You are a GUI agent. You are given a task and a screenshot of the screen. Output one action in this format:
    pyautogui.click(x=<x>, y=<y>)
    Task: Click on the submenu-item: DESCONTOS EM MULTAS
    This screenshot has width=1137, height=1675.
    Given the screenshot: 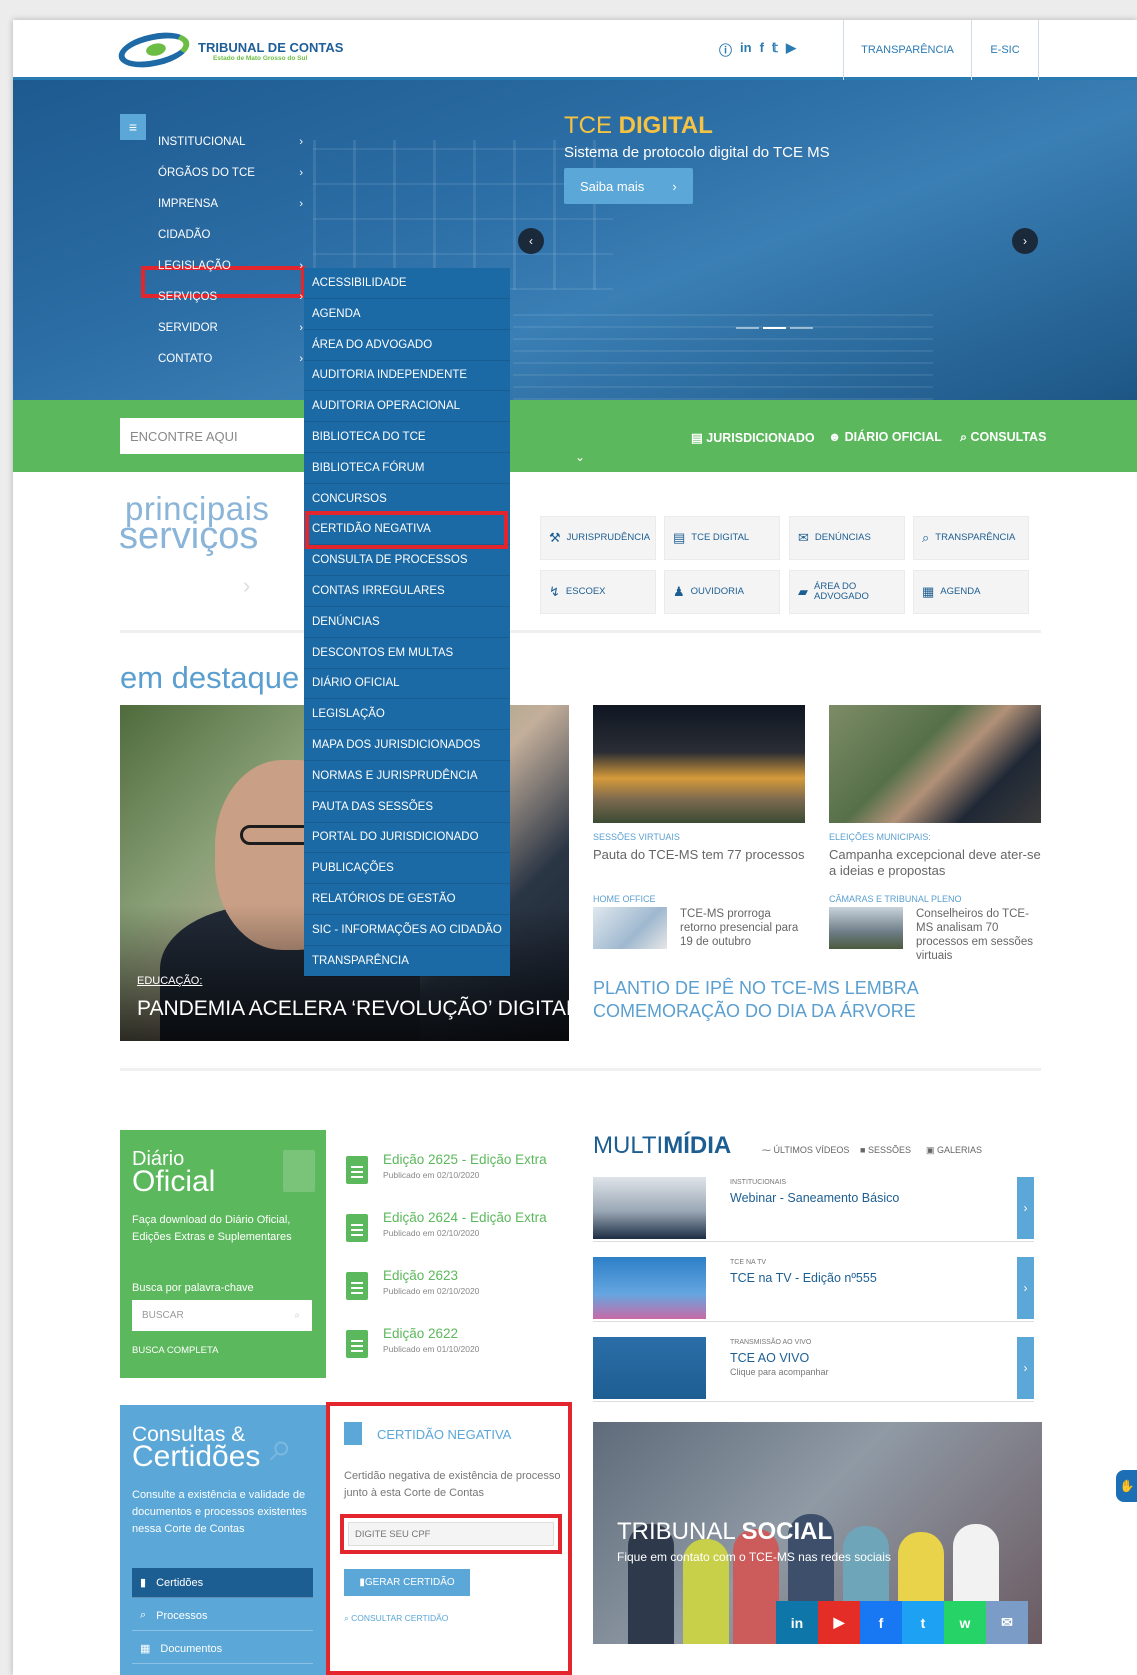 What is the action you would take?
    pyautogui.click(x=407, y=653)
    